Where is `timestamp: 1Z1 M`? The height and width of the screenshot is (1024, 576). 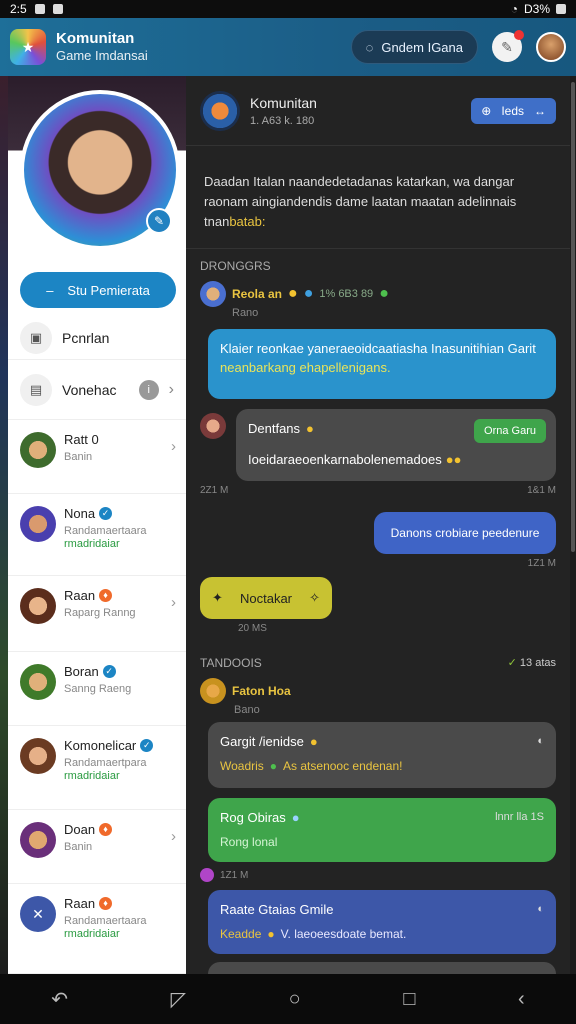 timestamp: 1Z1 M is located at coordinates (541, 563).